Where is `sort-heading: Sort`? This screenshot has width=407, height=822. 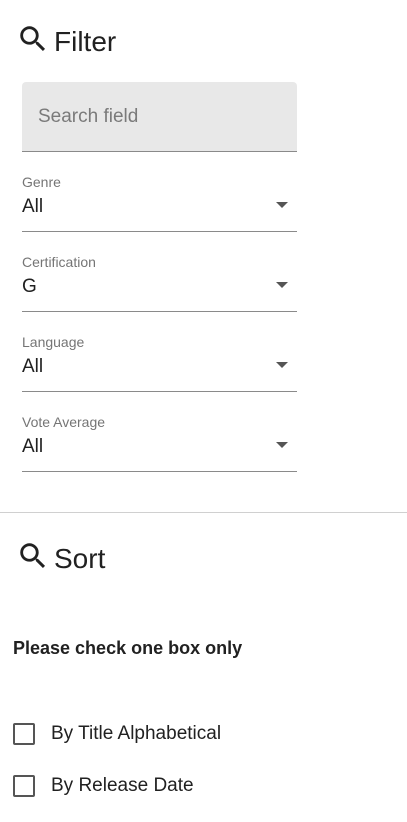
sort-heading: Sort is located at coordinates (60, 556).